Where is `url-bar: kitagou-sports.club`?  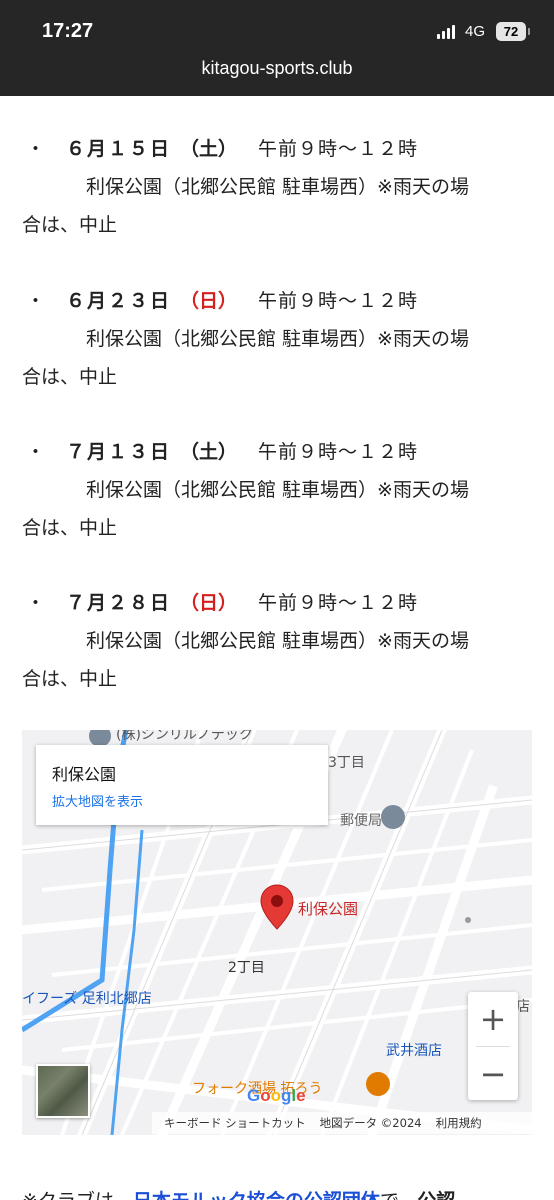 url-bar: kitagou-sports.club is located at coordinates (277, 68).